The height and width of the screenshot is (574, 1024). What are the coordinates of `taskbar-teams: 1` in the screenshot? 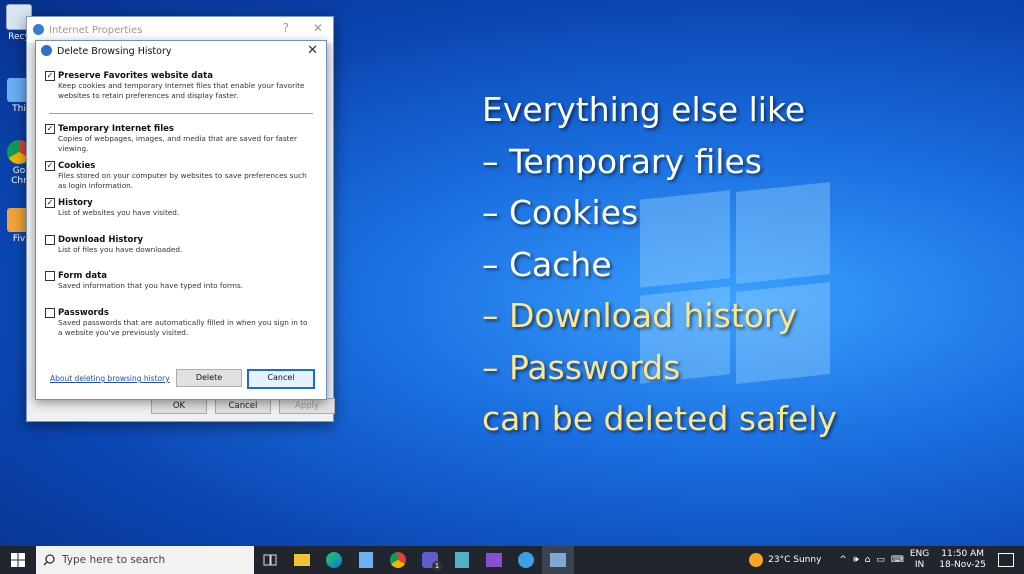 It's located at (430, 560).